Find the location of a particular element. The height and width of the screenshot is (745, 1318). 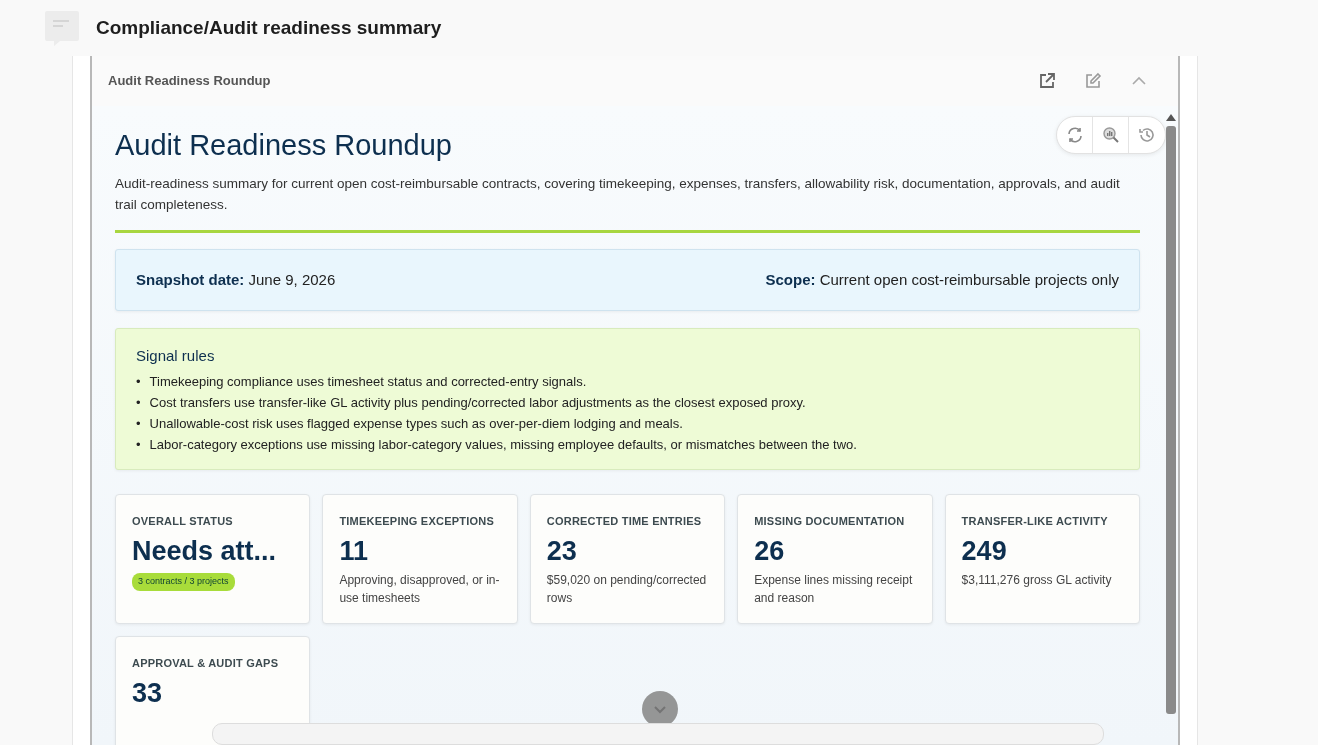

stat-value: 33 is located at coordinates (148, 693).